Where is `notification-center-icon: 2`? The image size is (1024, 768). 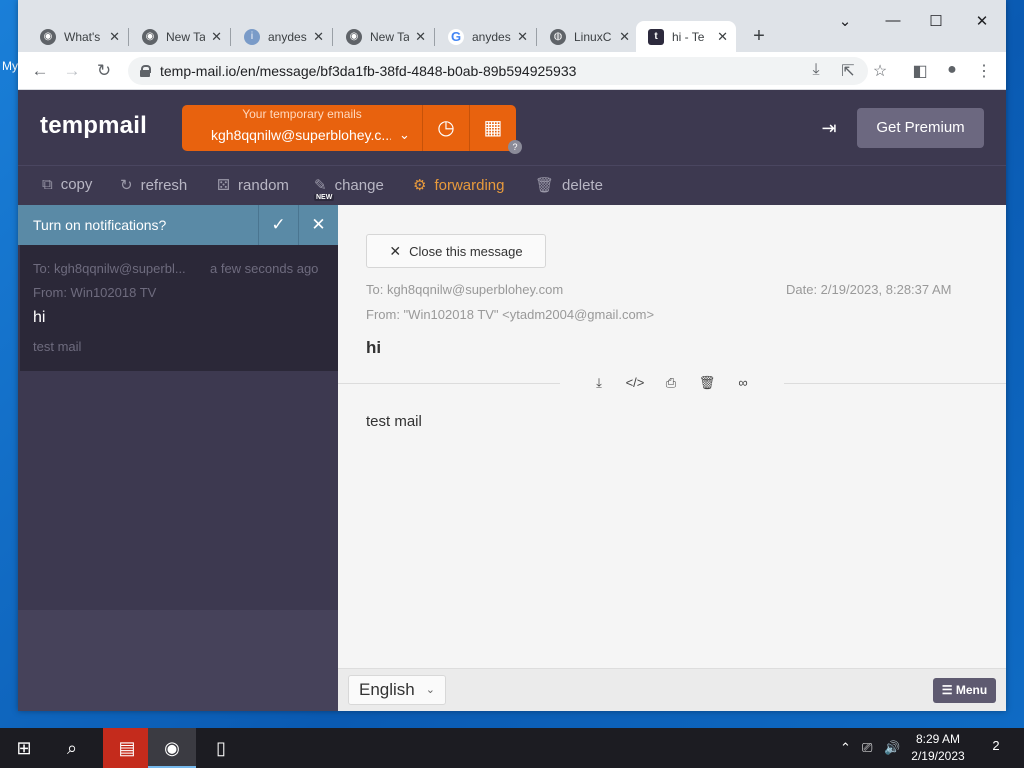 notification-center-icon: 2 is located at coordinates (996, 745).